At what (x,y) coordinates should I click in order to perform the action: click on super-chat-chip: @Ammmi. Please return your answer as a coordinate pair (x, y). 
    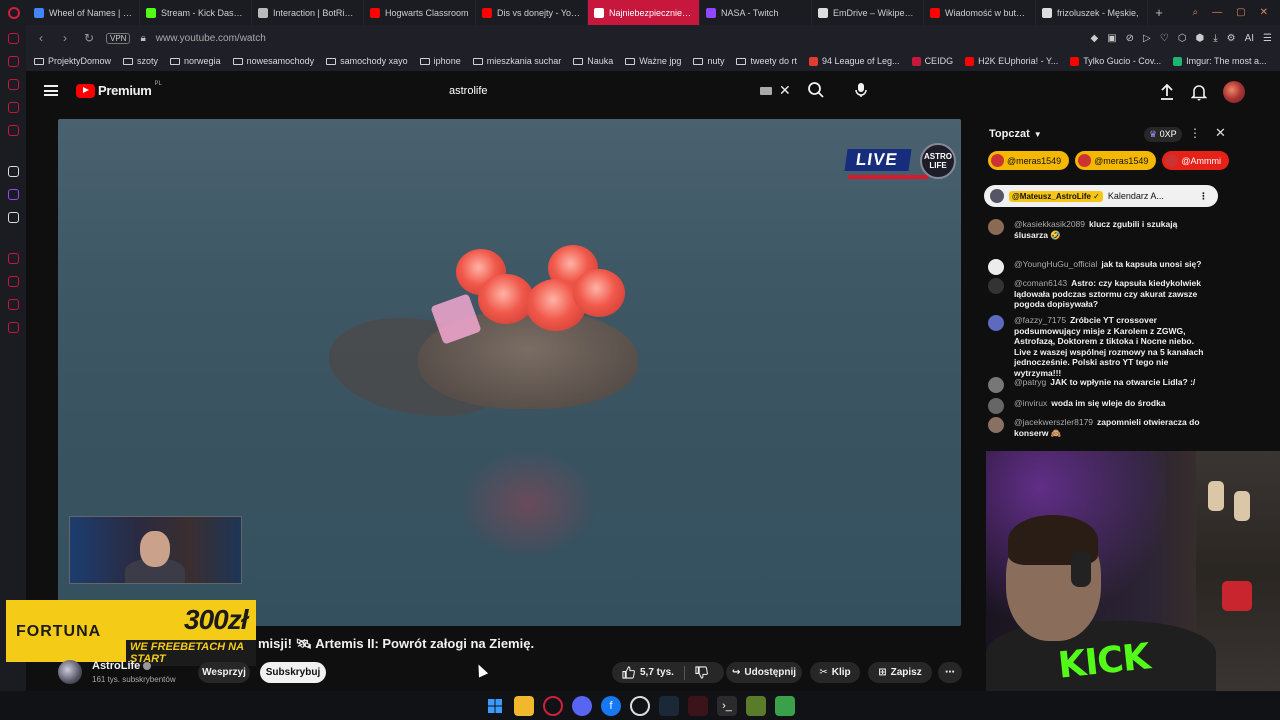
    Looking at the image, I should click on (1195, 160).